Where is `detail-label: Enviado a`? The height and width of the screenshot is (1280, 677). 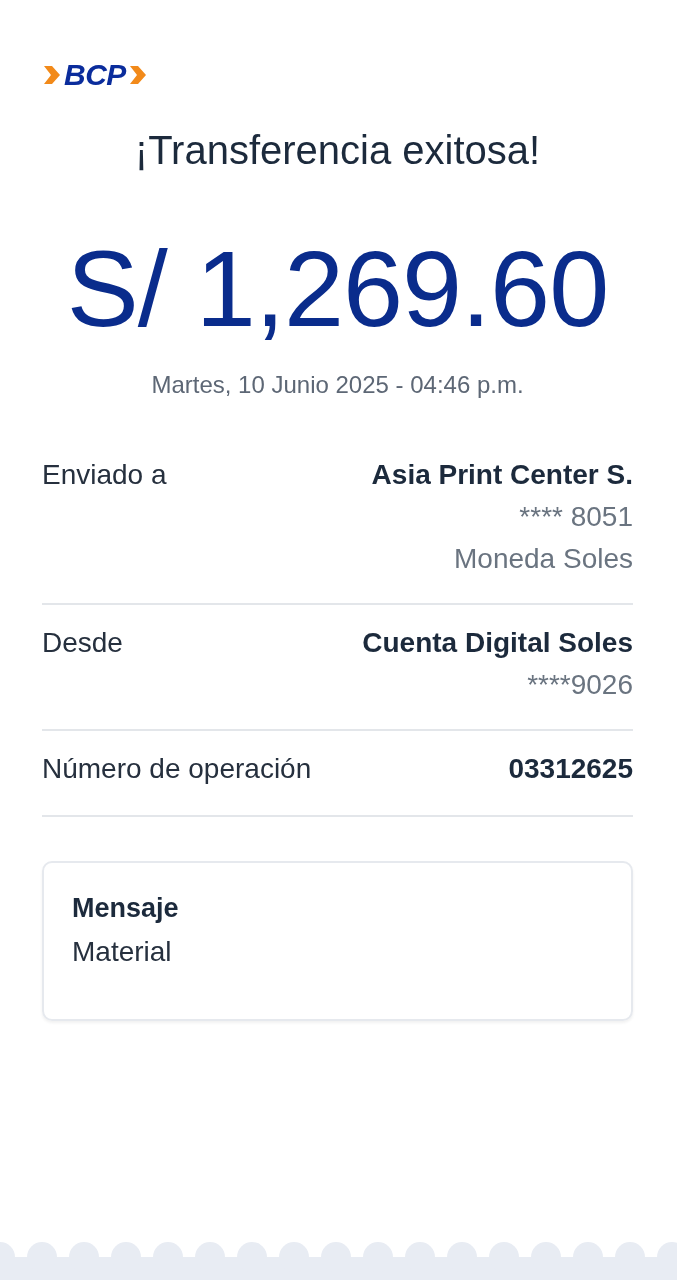
detail-label: Enviado a is located at coordinates (104, 475).